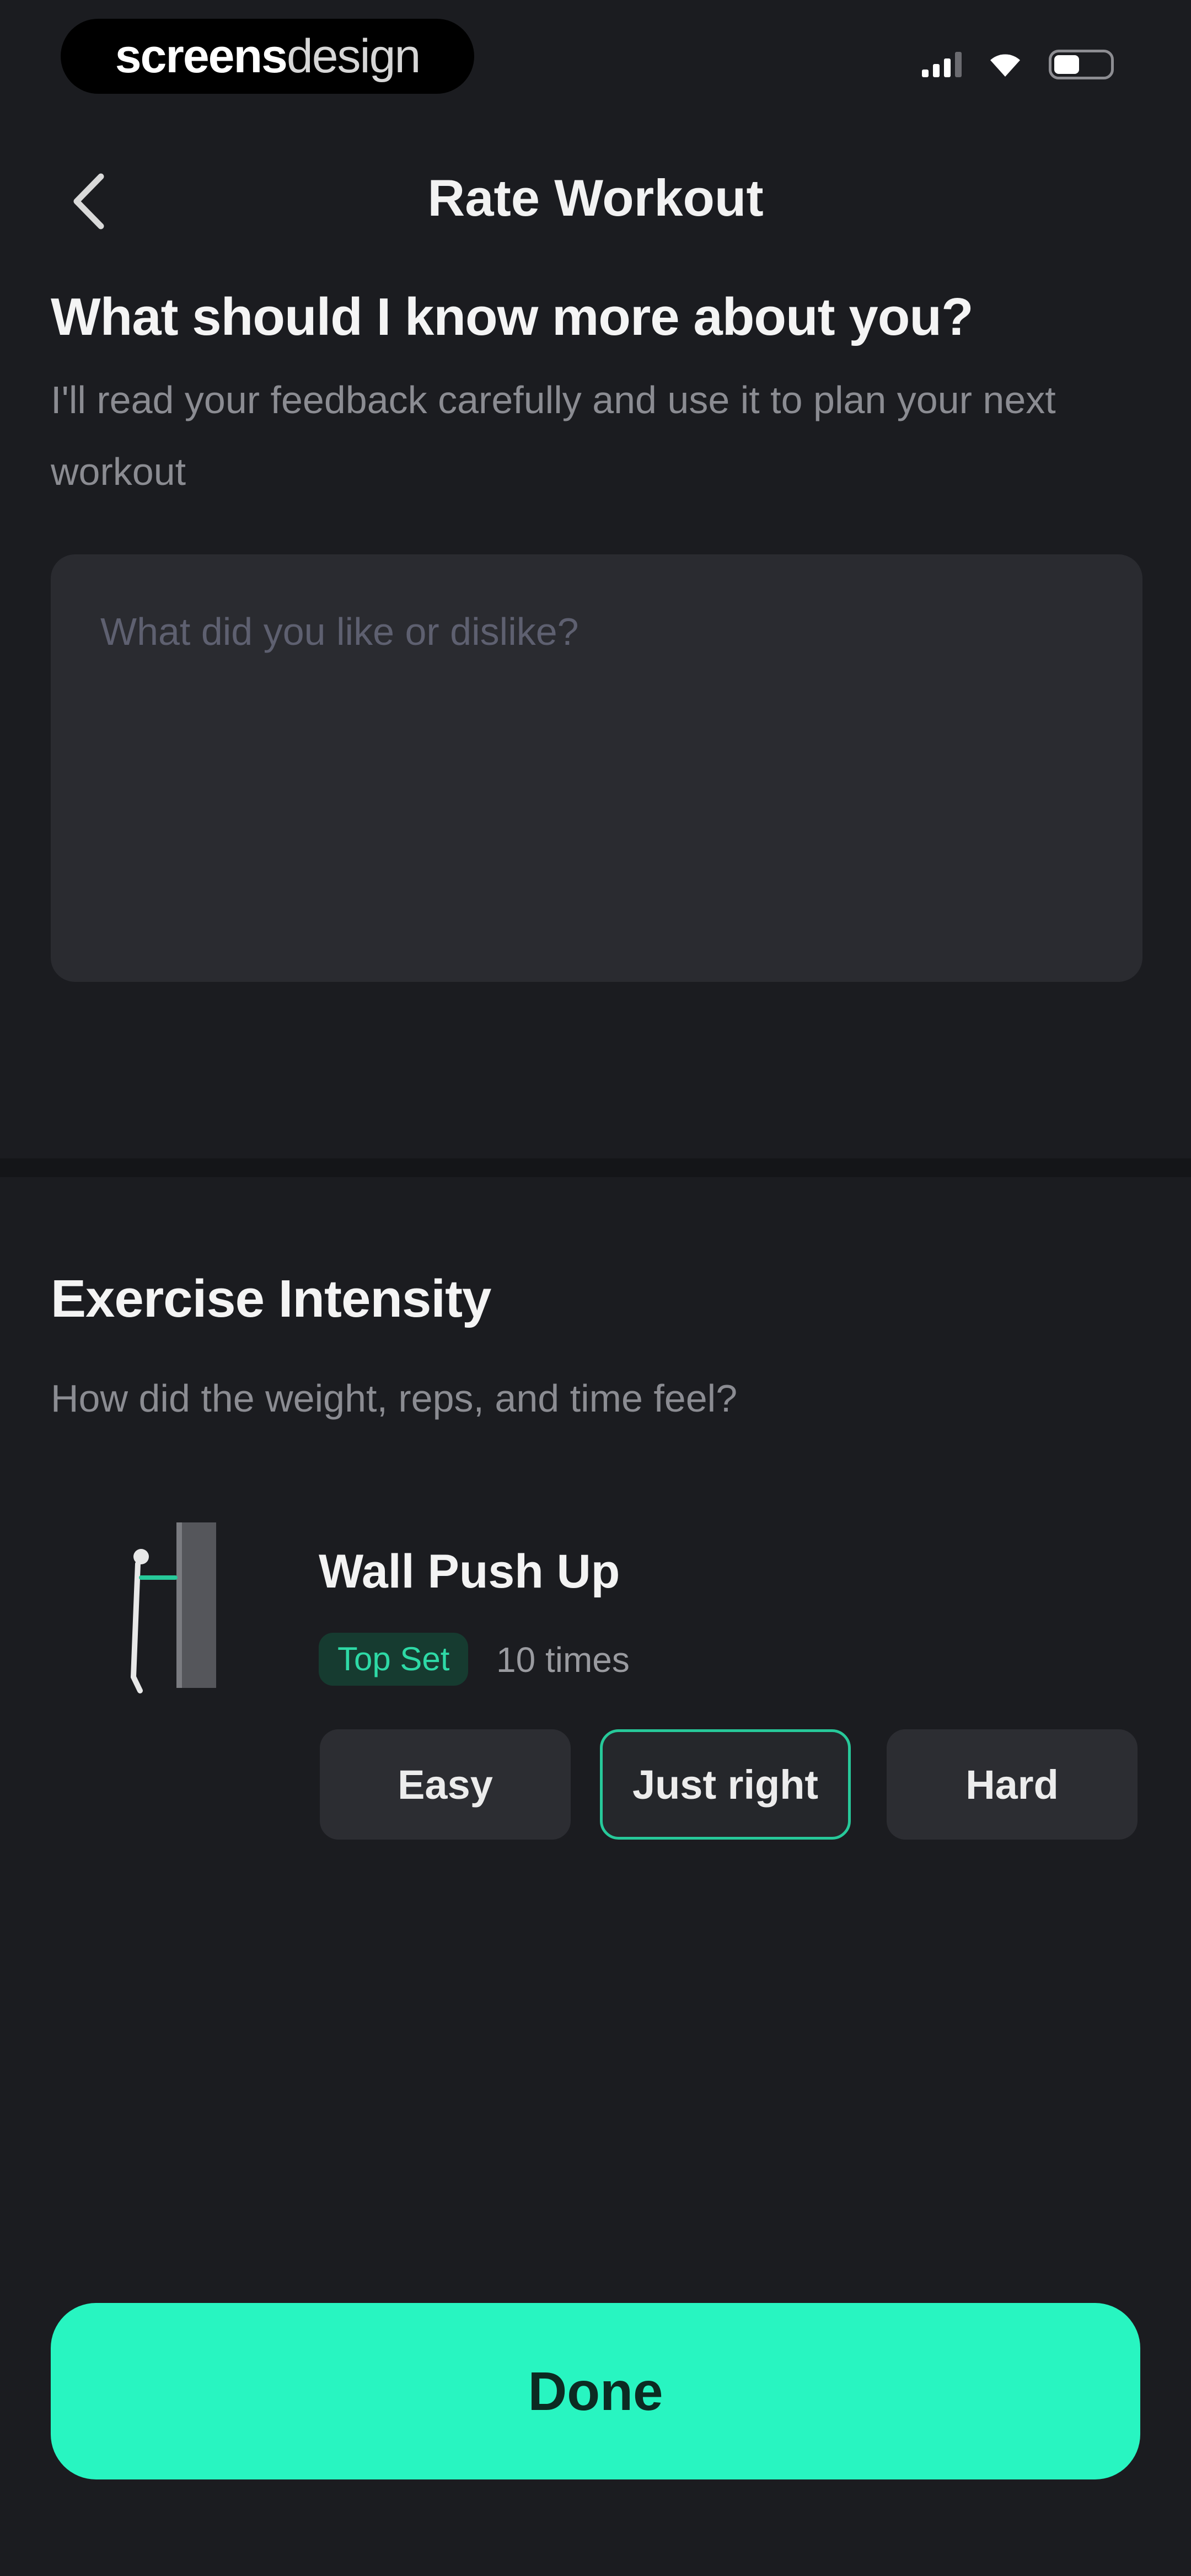  Describe the element at coordinates (726, 1784) in the screenshot. I see `just-right-button: Just right` at that location.